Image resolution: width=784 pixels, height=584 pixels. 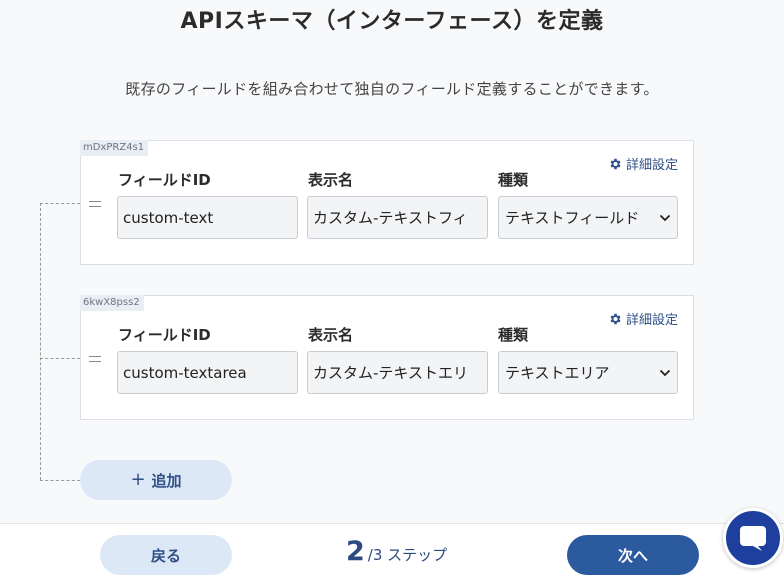 What do you see at coordinates (166, 480) in the screenshot?
I see `add-field-label: 追加` at bounding box center [166, 480].